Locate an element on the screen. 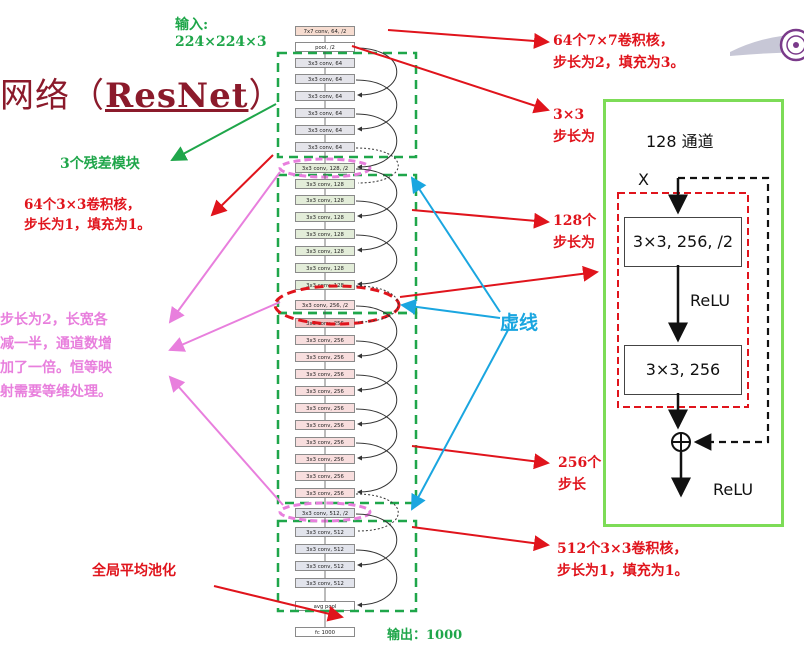  title-prefix: 网络（ is located at coordinates (52, 96).